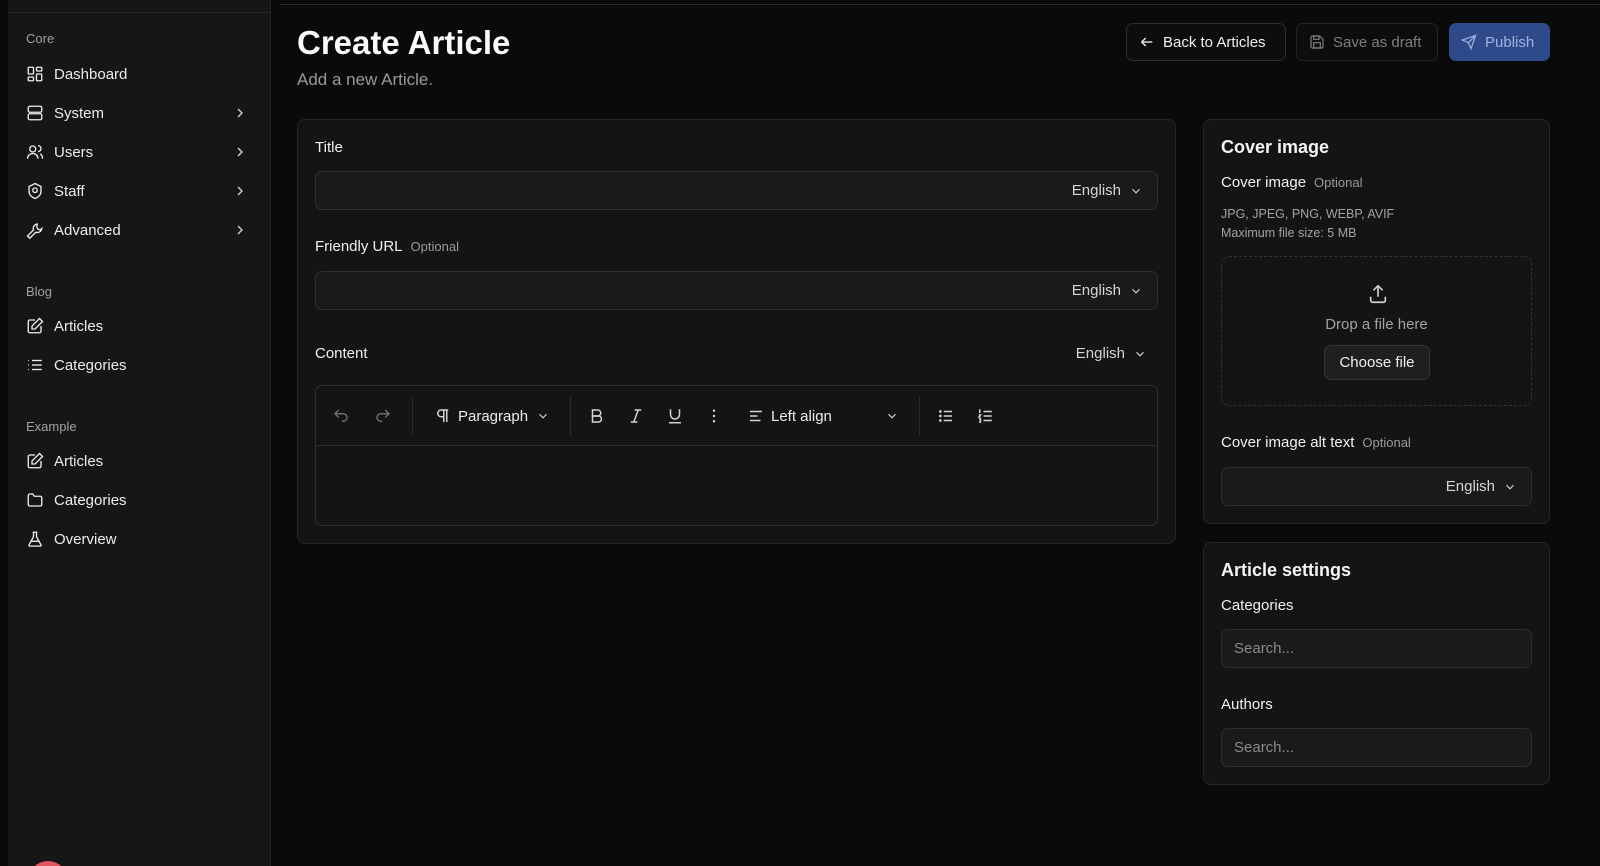 This screenshot has width=1600, height=866. I want to click on friendly-url-label: Friendly URL Optional, so click(387, 246).